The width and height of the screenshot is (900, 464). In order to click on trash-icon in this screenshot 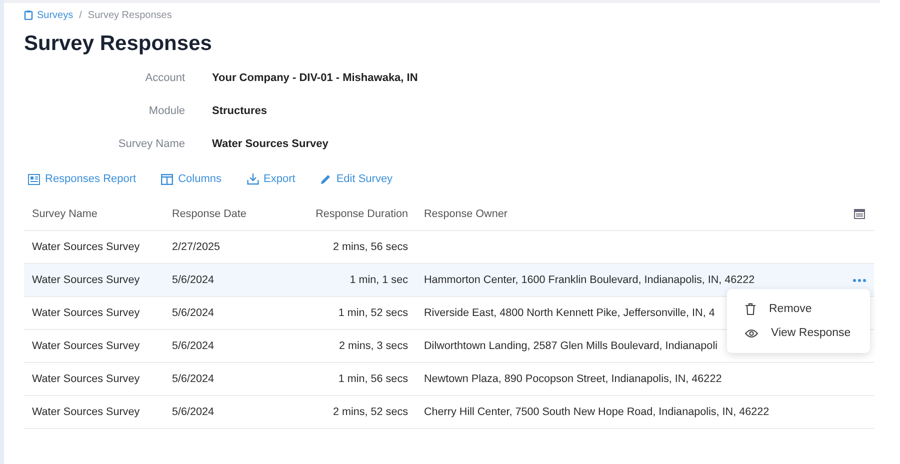, I will do `click(750, 309)`.